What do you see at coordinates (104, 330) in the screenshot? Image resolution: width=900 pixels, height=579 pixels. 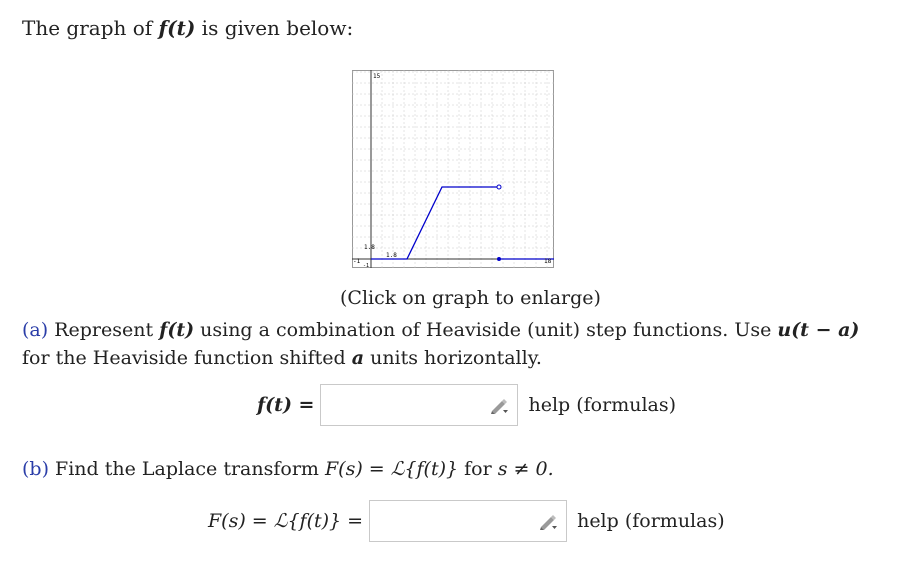 I see `part-a-text1: Represent` at bounding box center [104, 330].